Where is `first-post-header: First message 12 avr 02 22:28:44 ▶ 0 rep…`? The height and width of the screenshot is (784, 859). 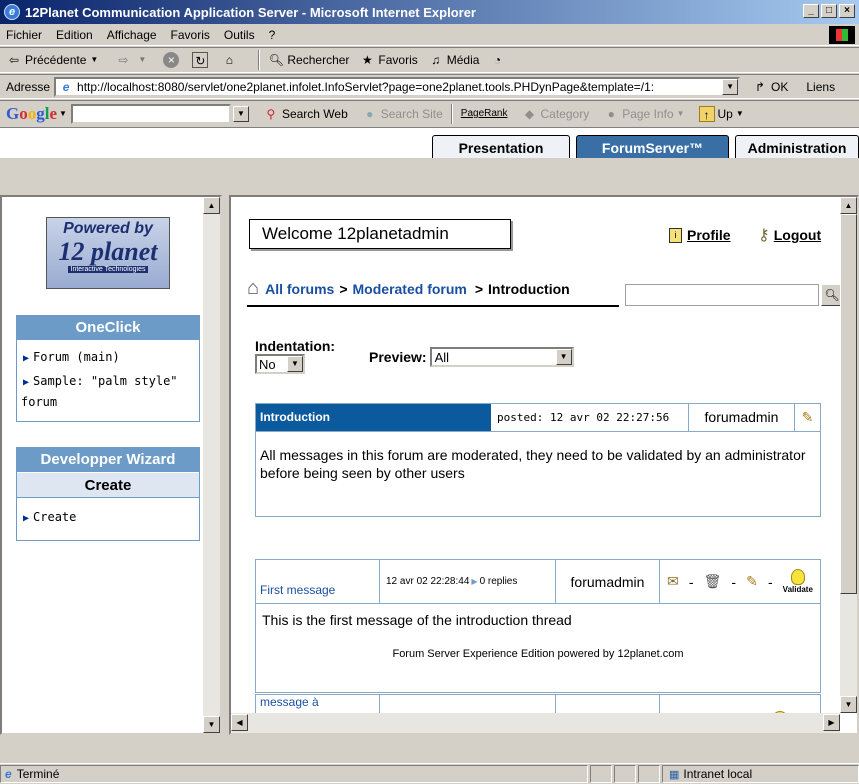
first-post-header: First message 12 avr 02 22:28:44 ▶ 0 rep… is located at coordinates (538, 582).